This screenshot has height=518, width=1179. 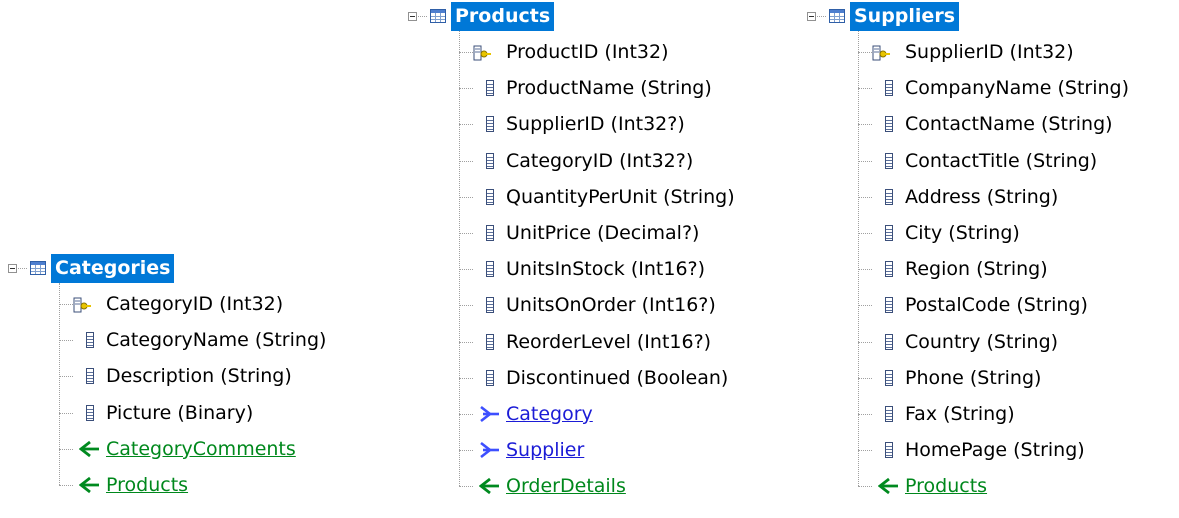 What do you see at coordinates (905, 16) in the screenshot?
I see `entity-title-suppliers: Suppliers` at bounding box center [905, 16].